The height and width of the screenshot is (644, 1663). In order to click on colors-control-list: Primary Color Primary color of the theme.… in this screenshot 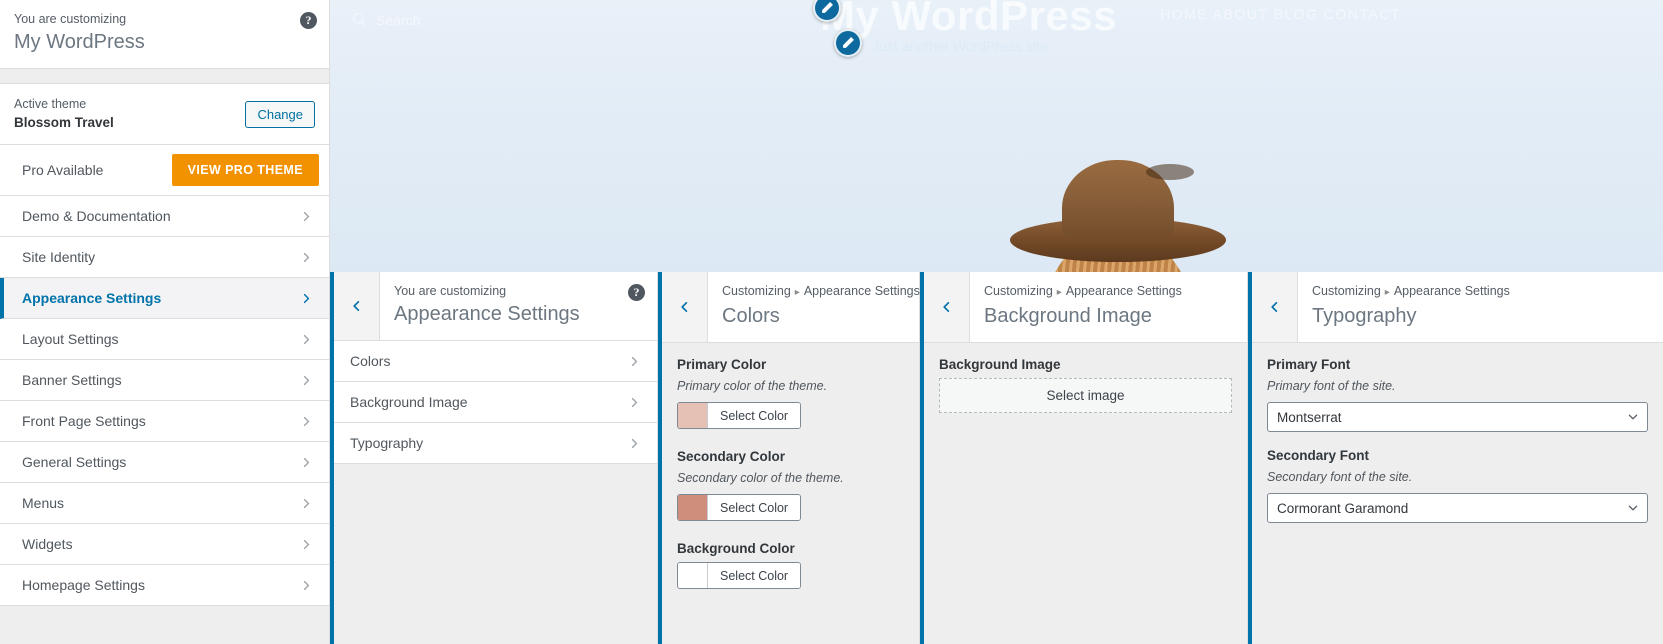, I will do `click(790, 468)`.